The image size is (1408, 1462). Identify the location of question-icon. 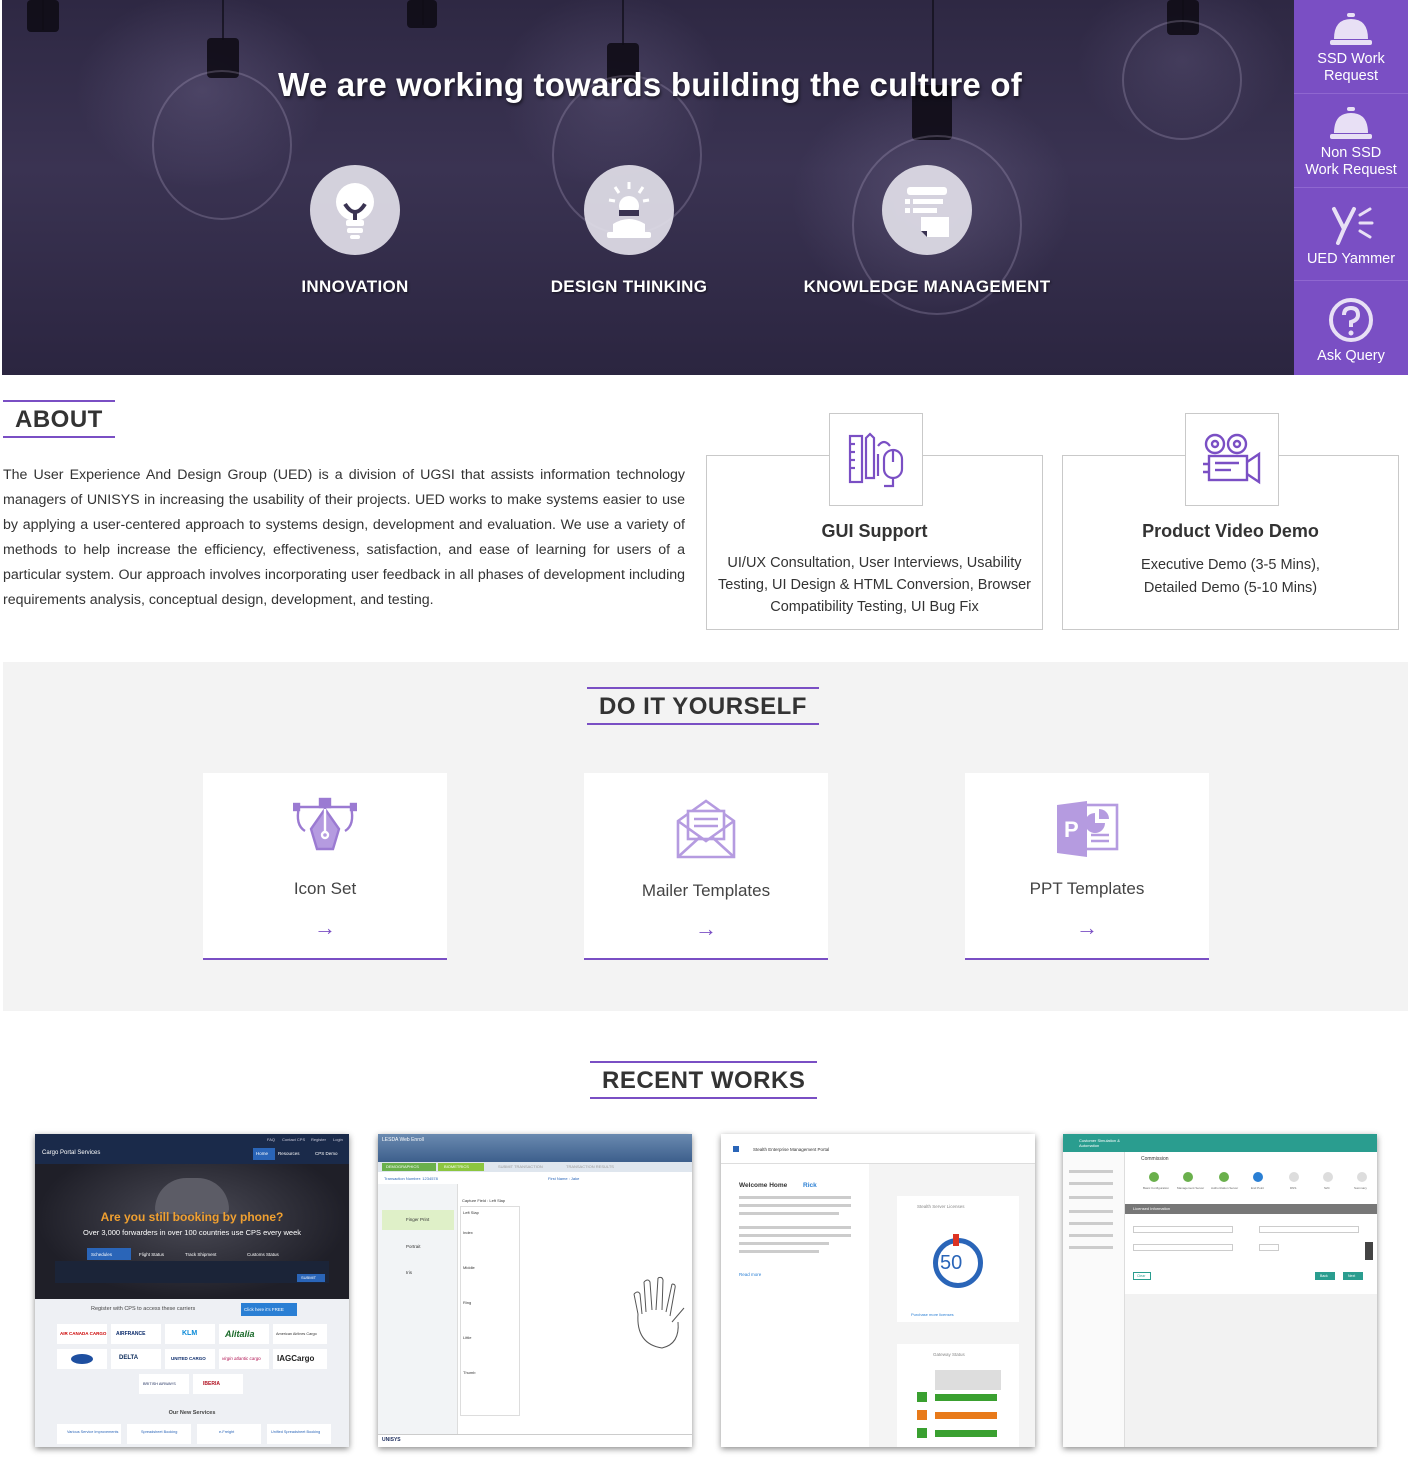
(1351, 320).